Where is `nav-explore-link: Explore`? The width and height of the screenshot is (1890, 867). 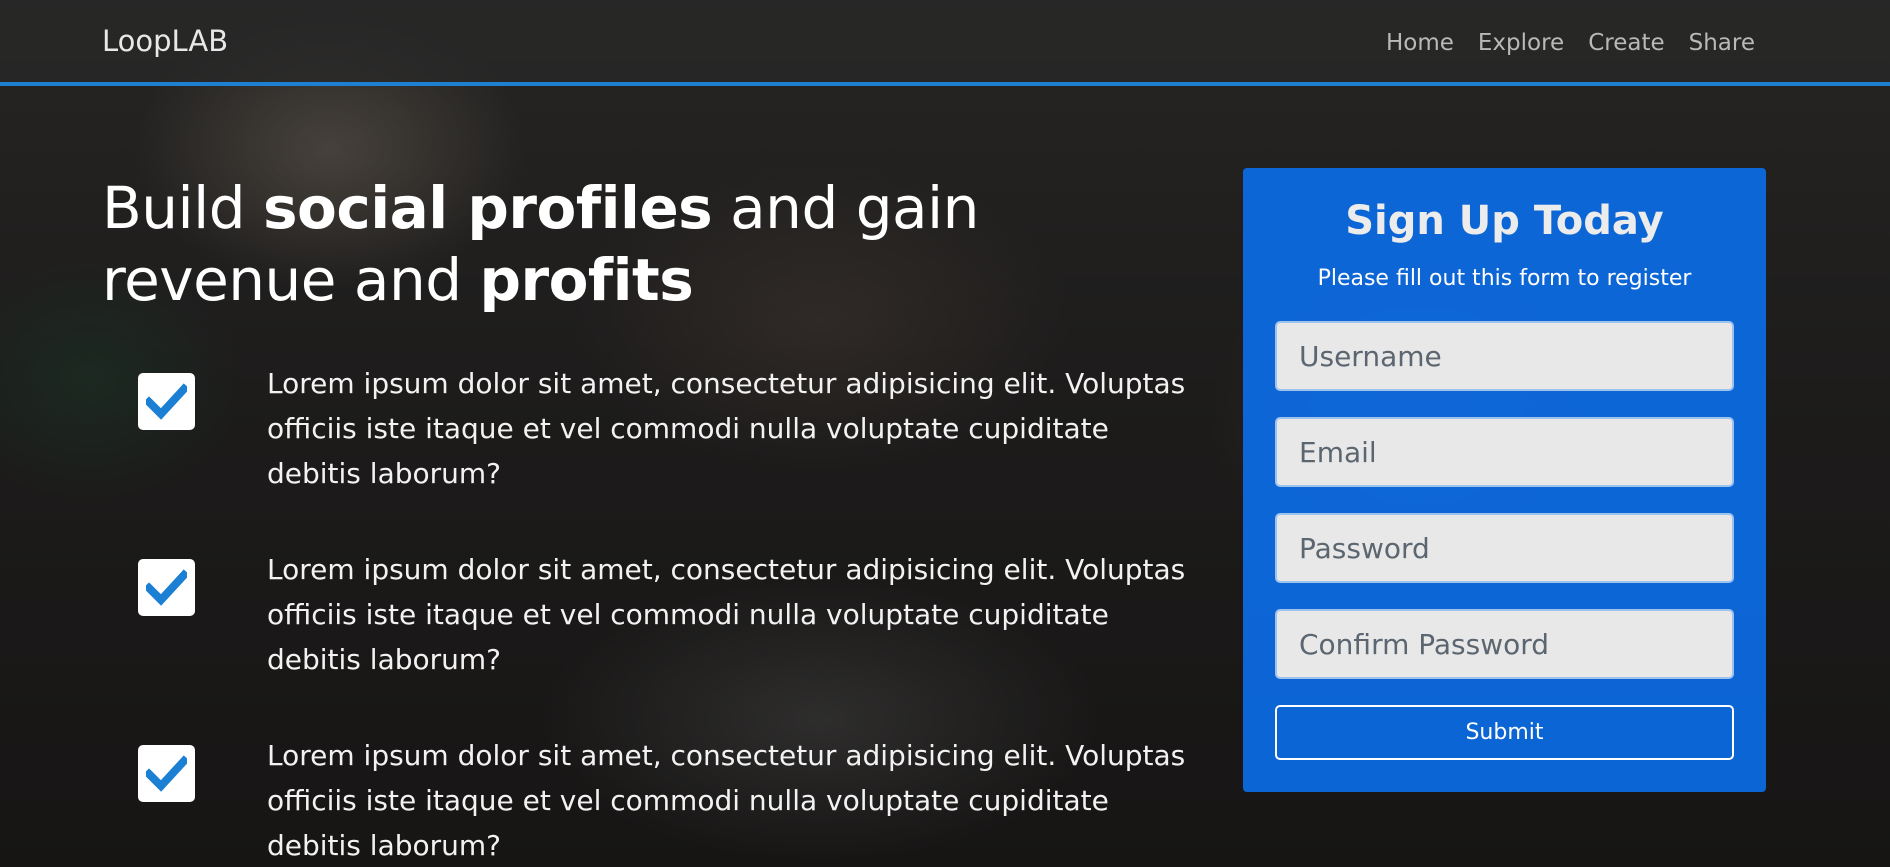
nav-explore-link: Explore is located at coordinates (1521, 43).